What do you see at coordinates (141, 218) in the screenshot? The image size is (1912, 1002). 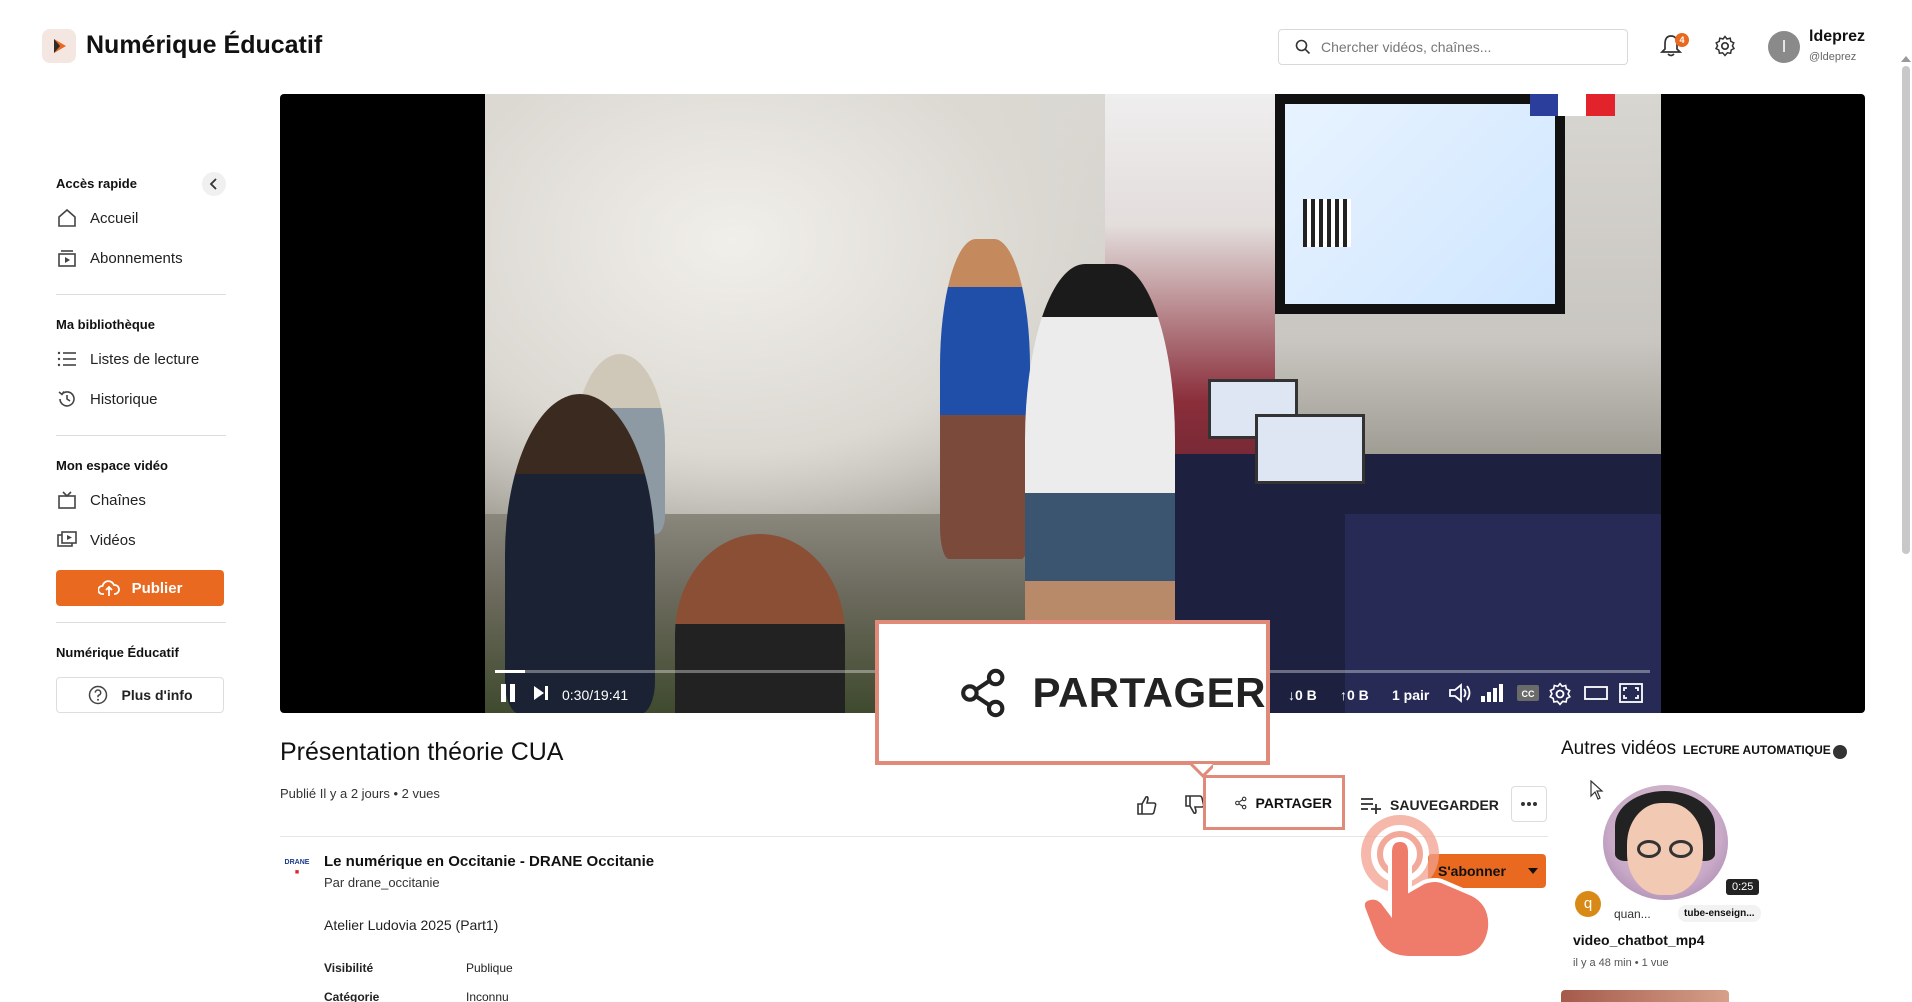 I see `sidebar-item-home: Accueil` at bounding box center [141, 218].